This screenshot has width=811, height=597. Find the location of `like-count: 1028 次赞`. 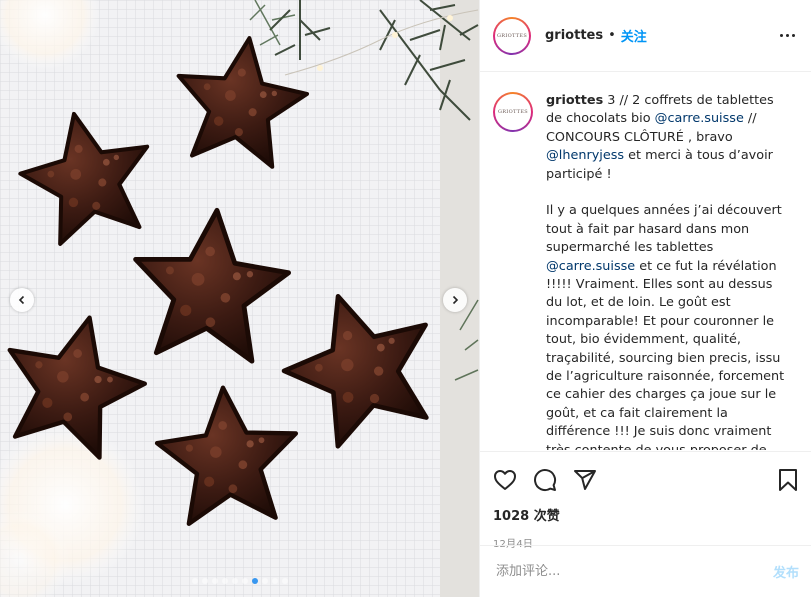

like-count: 1028 次赞 is located at coordinates (646, 514).